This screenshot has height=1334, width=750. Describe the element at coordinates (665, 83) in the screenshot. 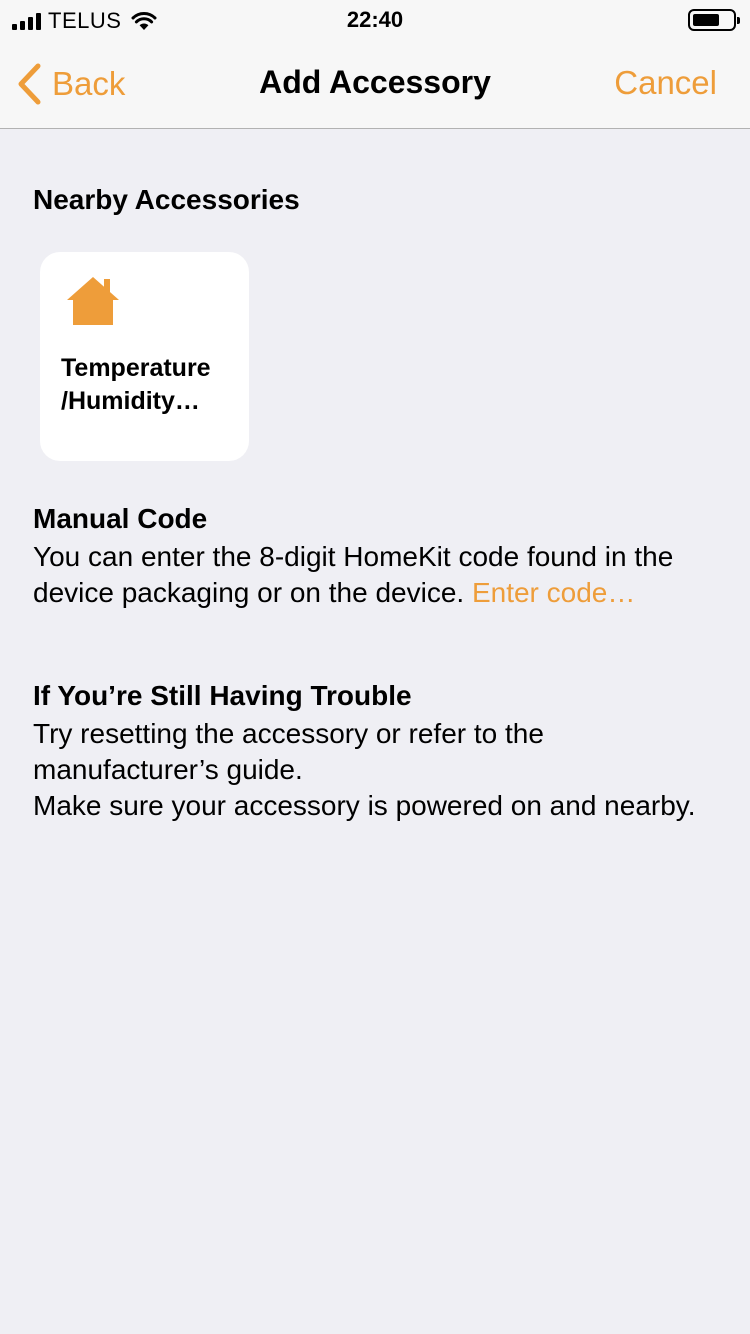

I see `cancel-button: Cancel` at that location.